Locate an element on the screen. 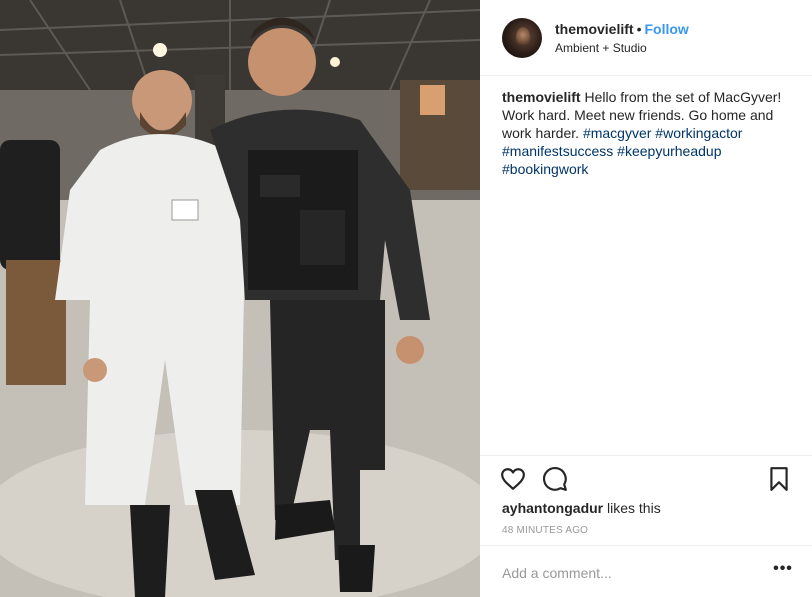  bookmark-icon-graphic is located at coordinates (779, 479).